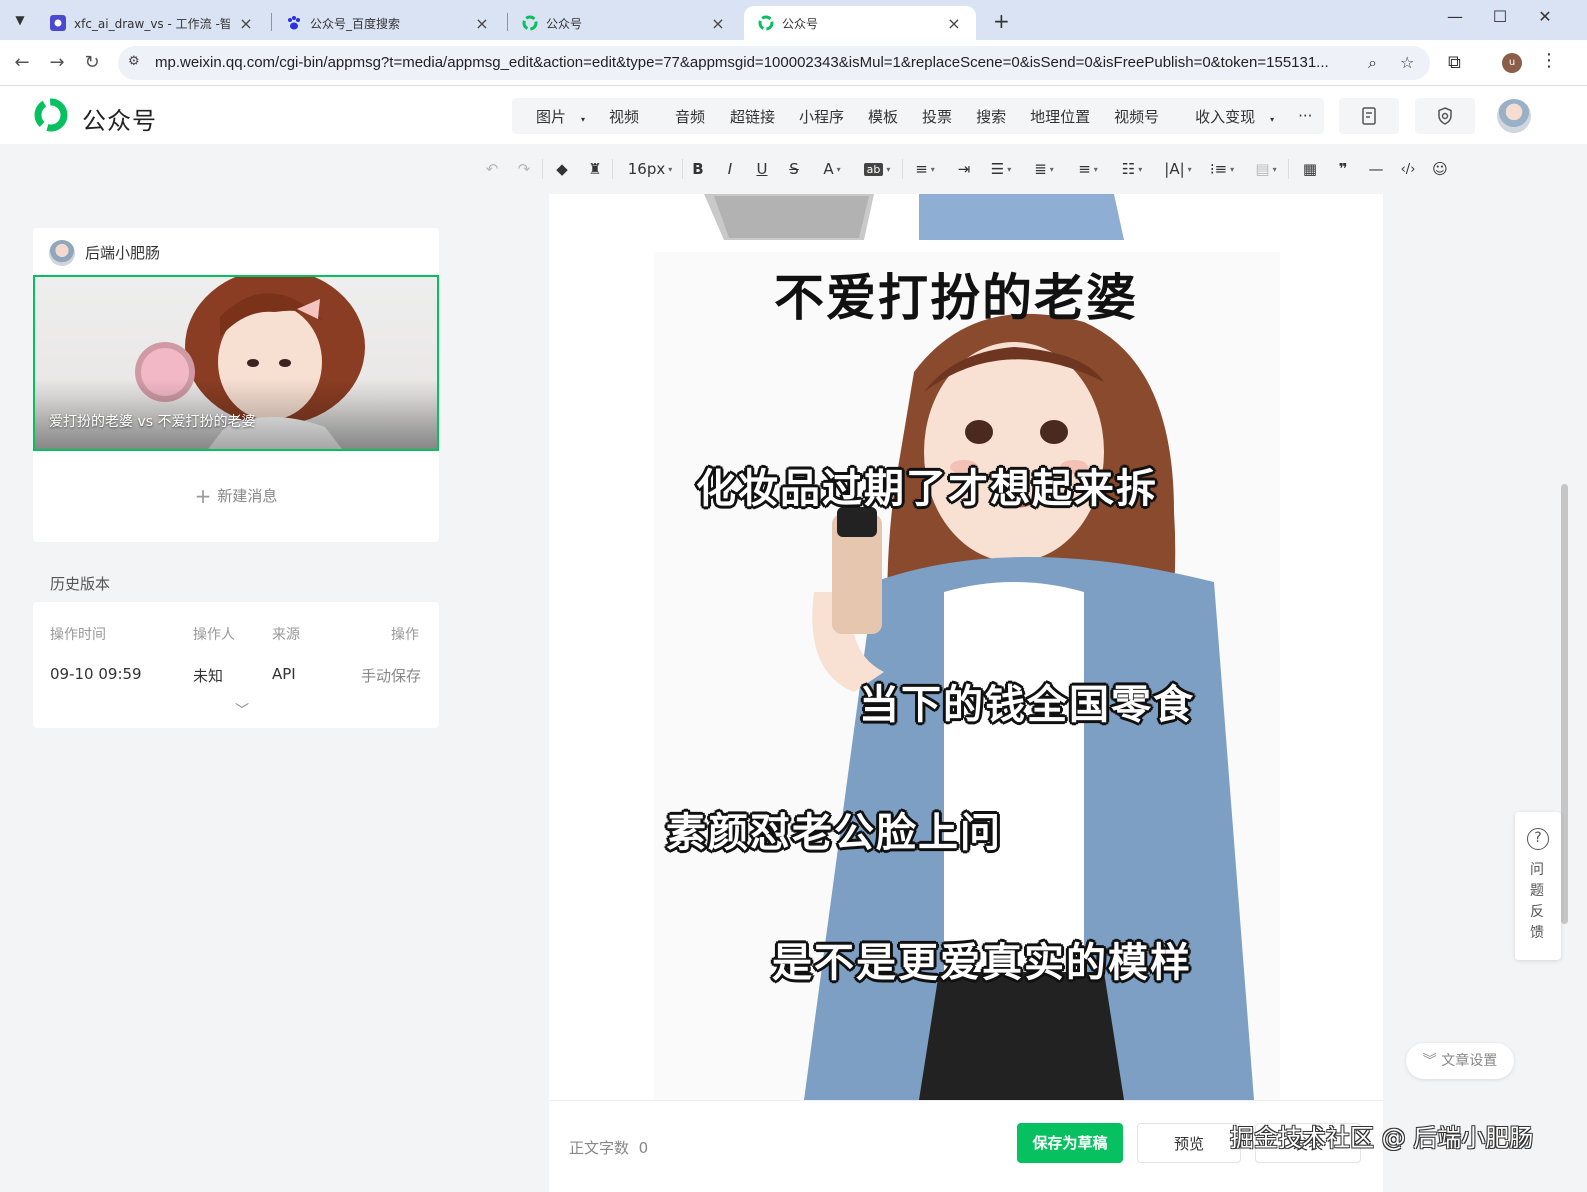 This screenshot has height=1192, width=1587. What do you see at coordinates (1460, 1061) in the screenshot?
I see `article-settings-button: ︾ 文章设置` at bounding box center [1460, 1061].